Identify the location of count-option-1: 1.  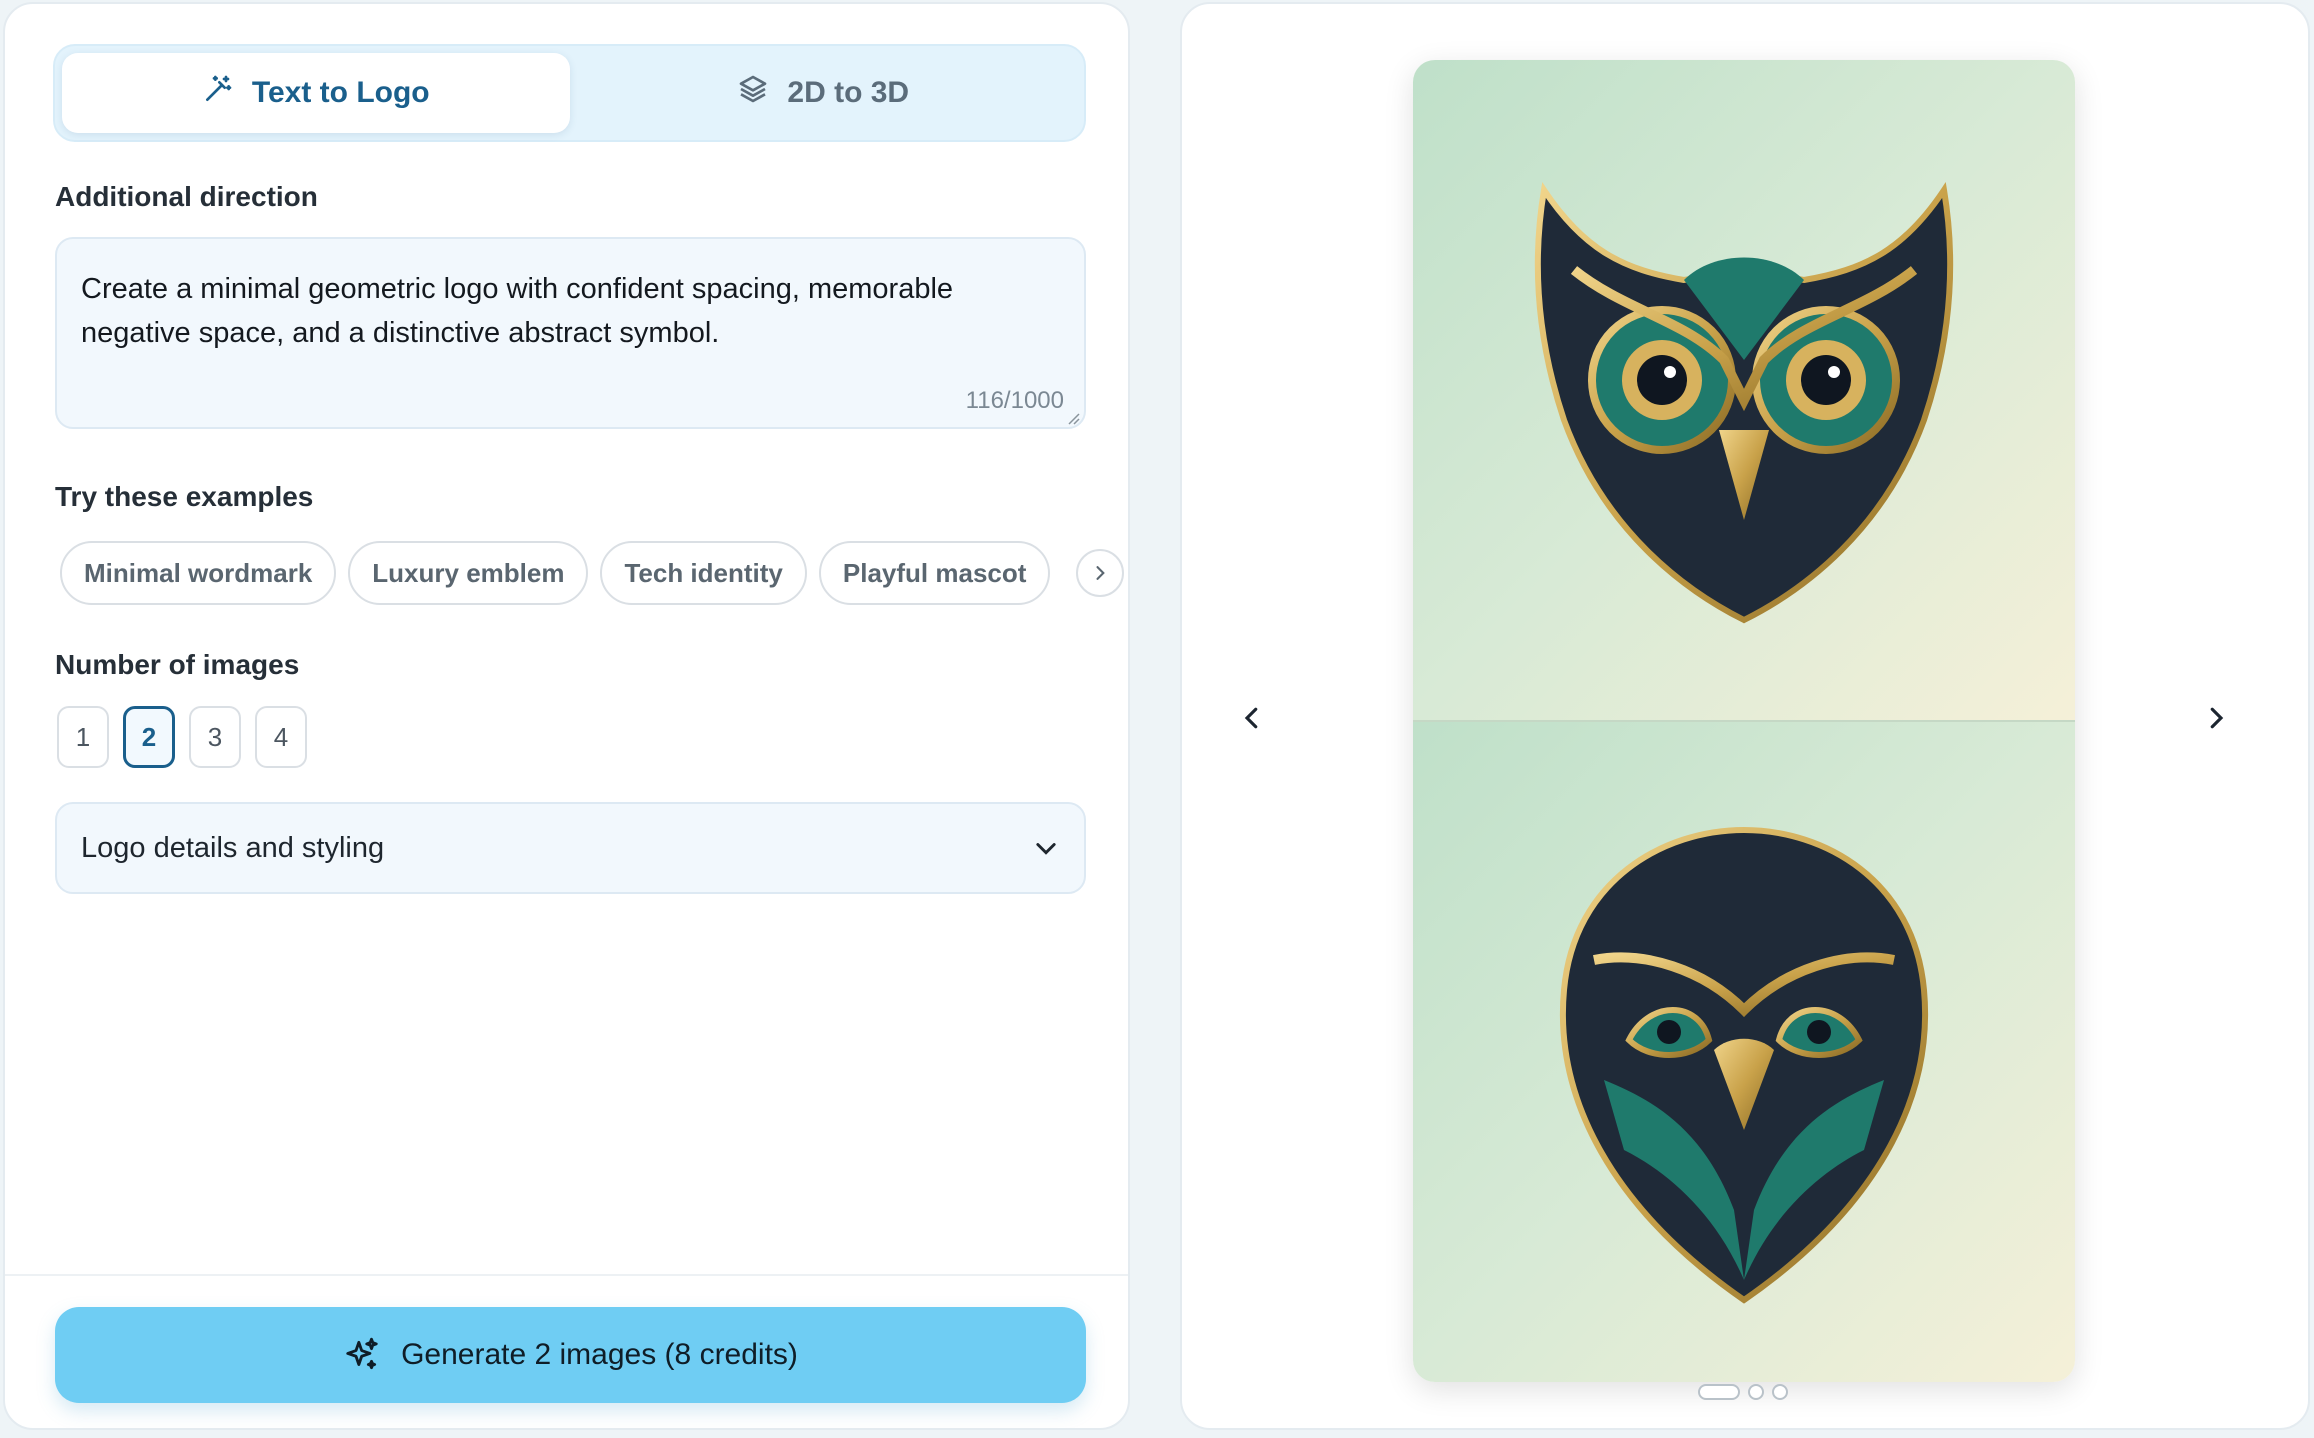
(83, 737).